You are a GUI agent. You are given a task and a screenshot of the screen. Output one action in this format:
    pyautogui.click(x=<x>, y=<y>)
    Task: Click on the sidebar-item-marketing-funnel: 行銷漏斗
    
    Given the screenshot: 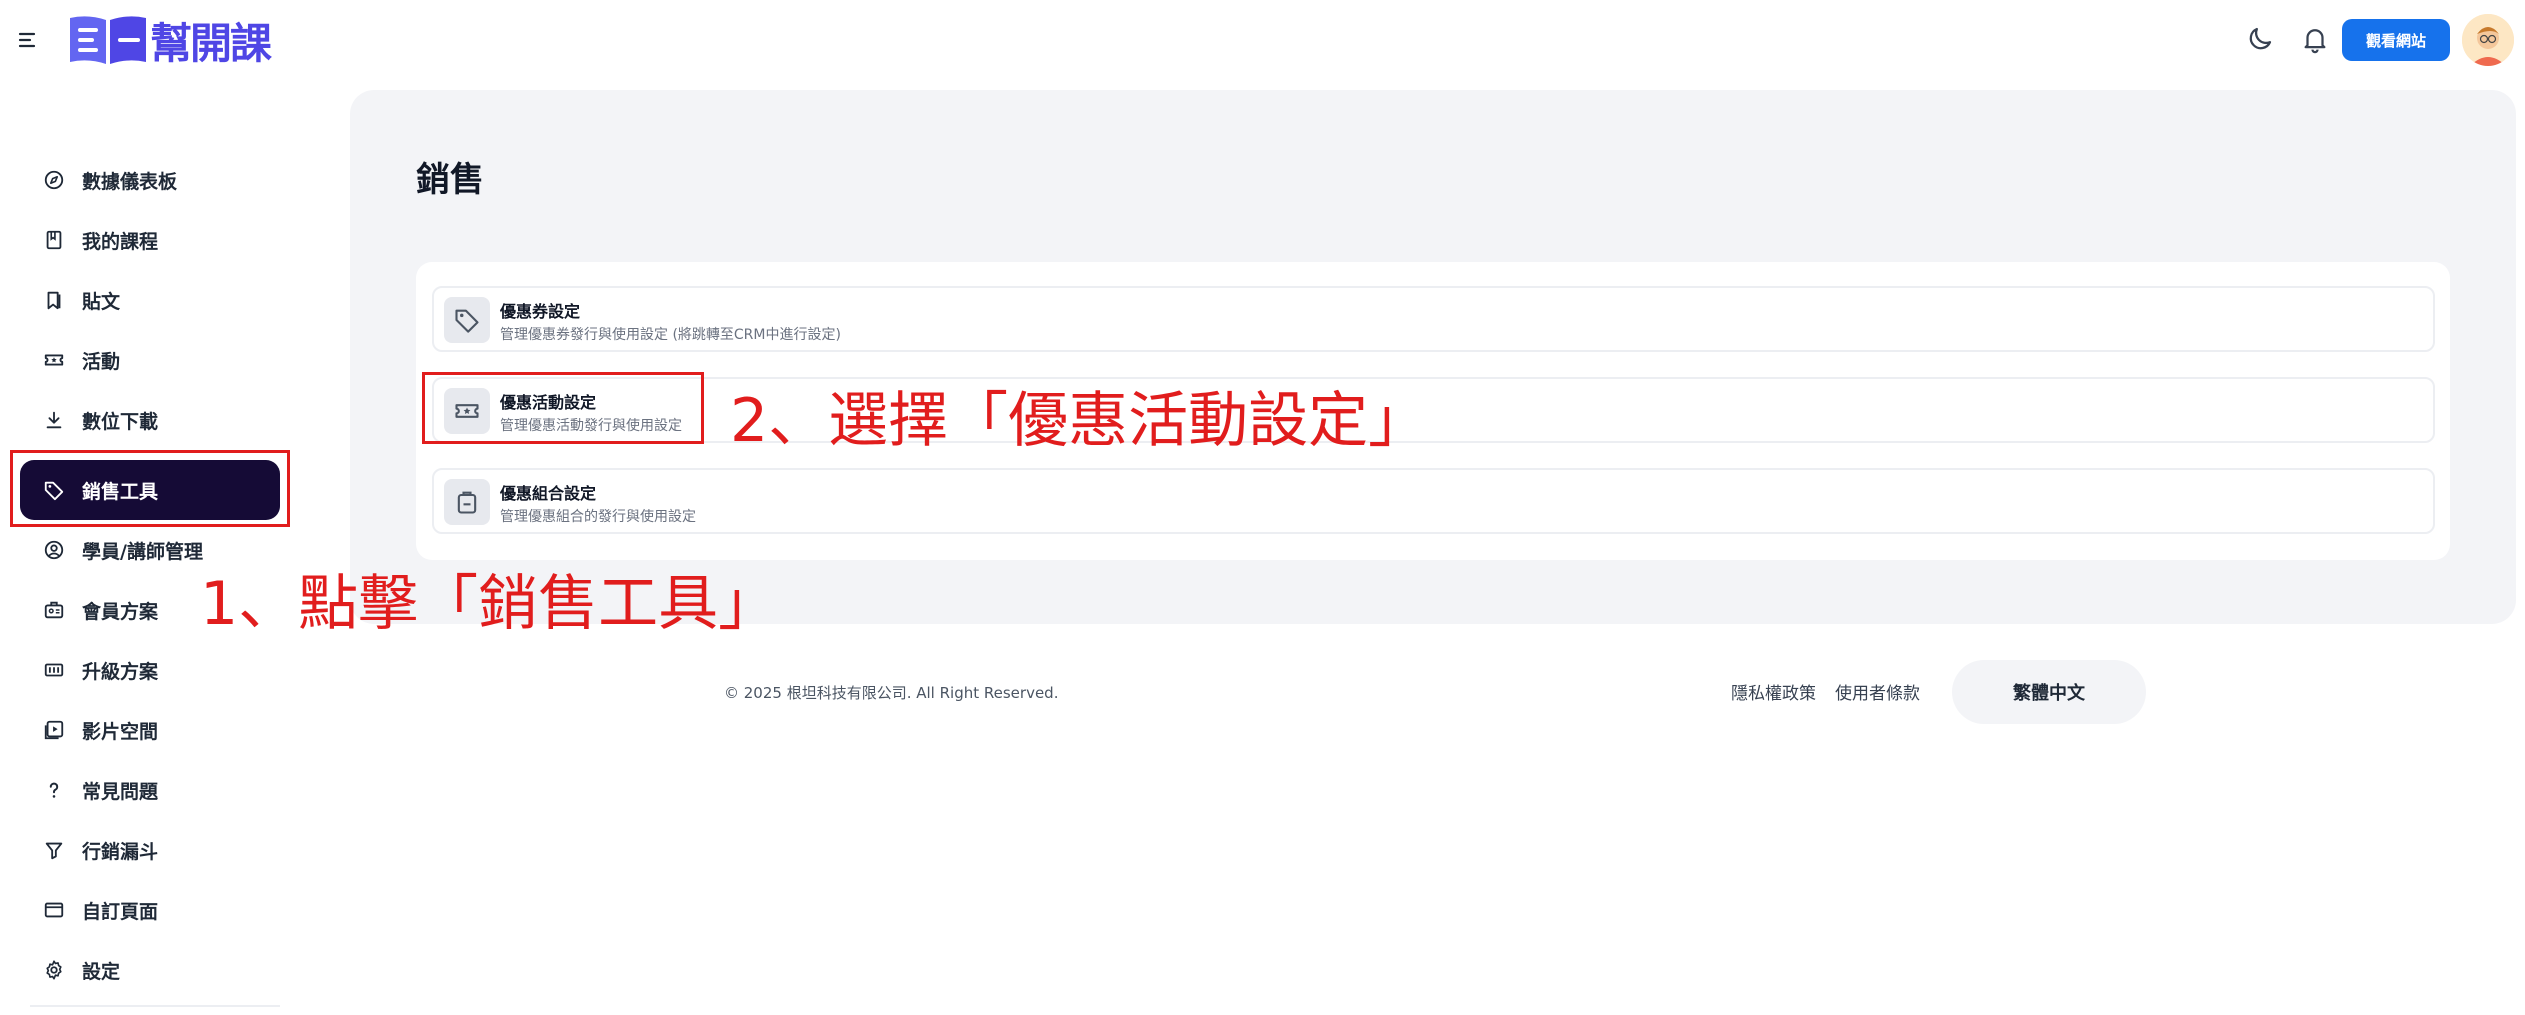 What is the action you would take?
    pyautogui.click(x=150, y=850)
    